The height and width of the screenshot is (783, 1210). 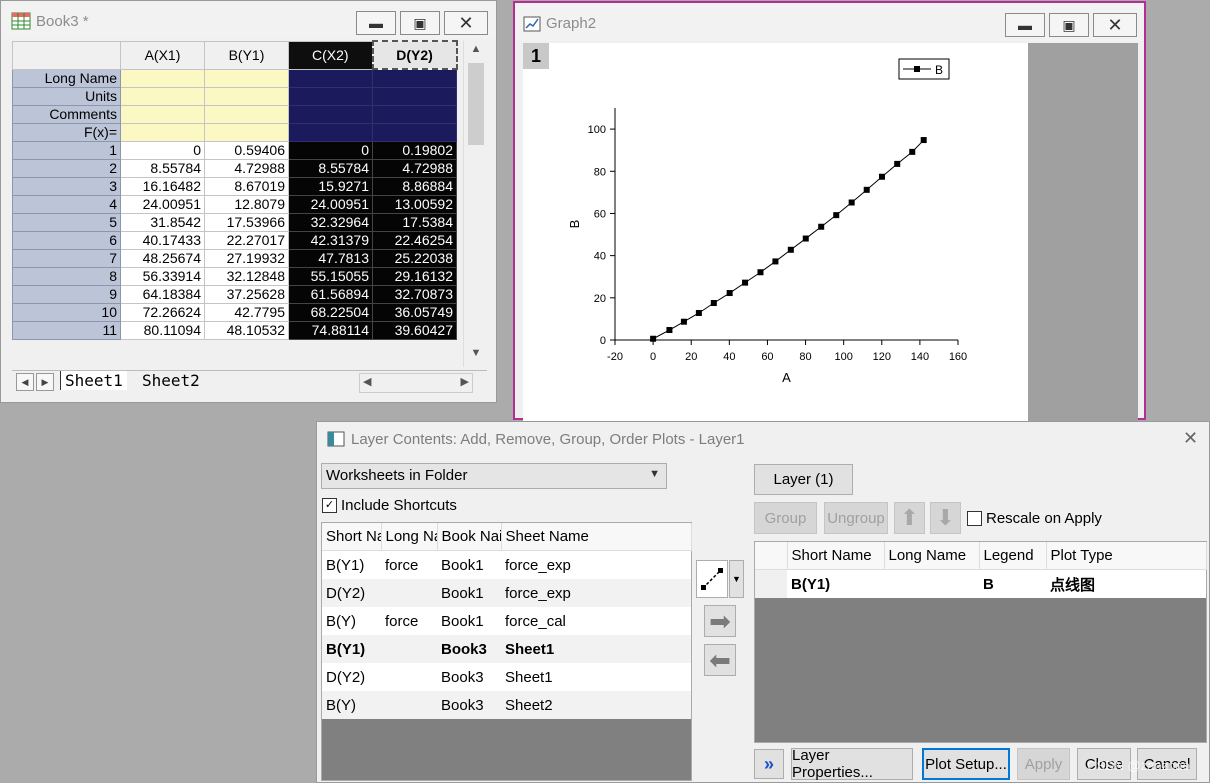 I want to click on table-row: 7 48.25674 27.19932 47.7813 25.22038, so click(x=234, y=258).